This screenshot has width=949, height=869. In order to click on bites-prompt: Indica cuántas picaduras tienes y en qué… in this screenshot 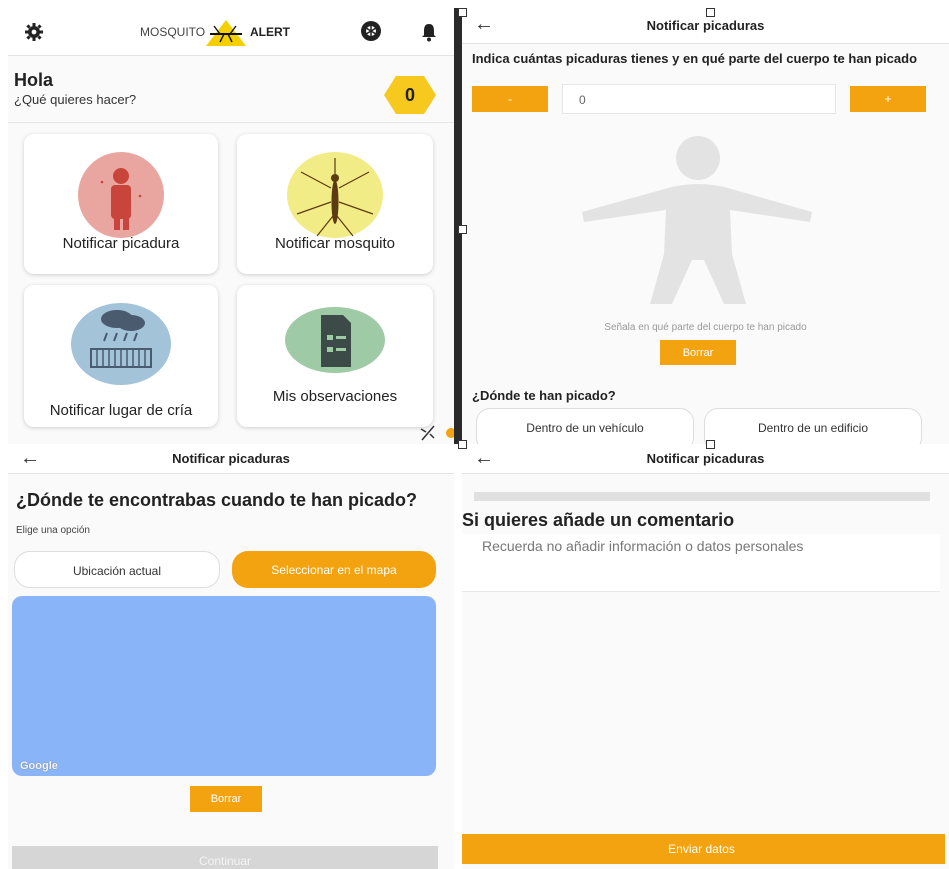, I will do `click(695, 58)`.